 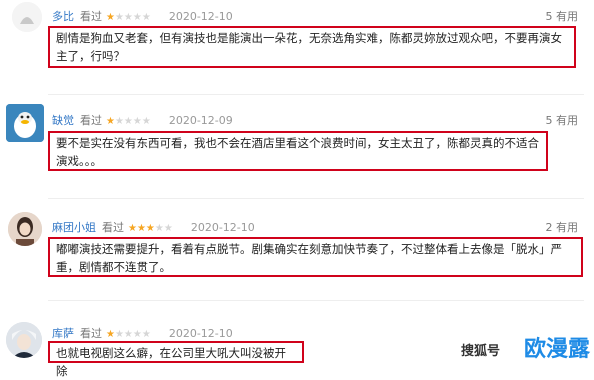 I want to click on watermark-source: 搜狐号, so click(x=480, y=351).